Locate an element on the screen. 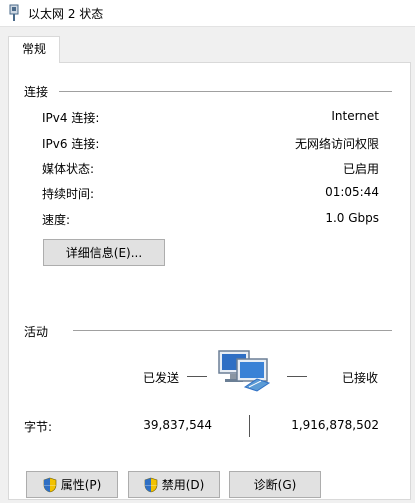 Image resolution: width=415 pixels, height=503 pixels. disable-button-label: 禁用(D) is located at coordinates (183, 485).